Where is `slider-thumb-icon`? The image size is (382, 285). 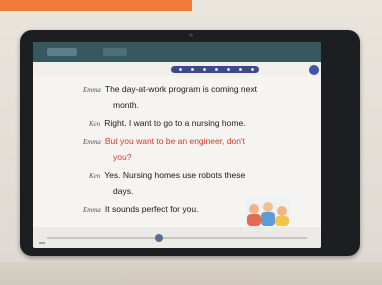
slider-thumb-icon is located at coordinates (159, 238).